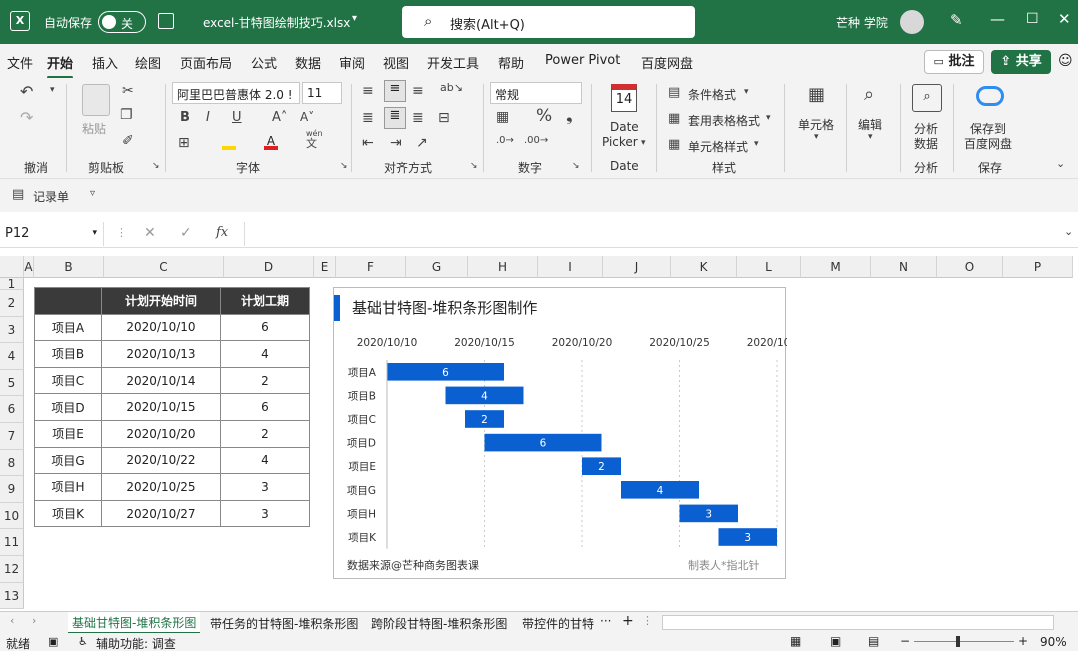  I want to click on column-header: F, so click(371, 267).